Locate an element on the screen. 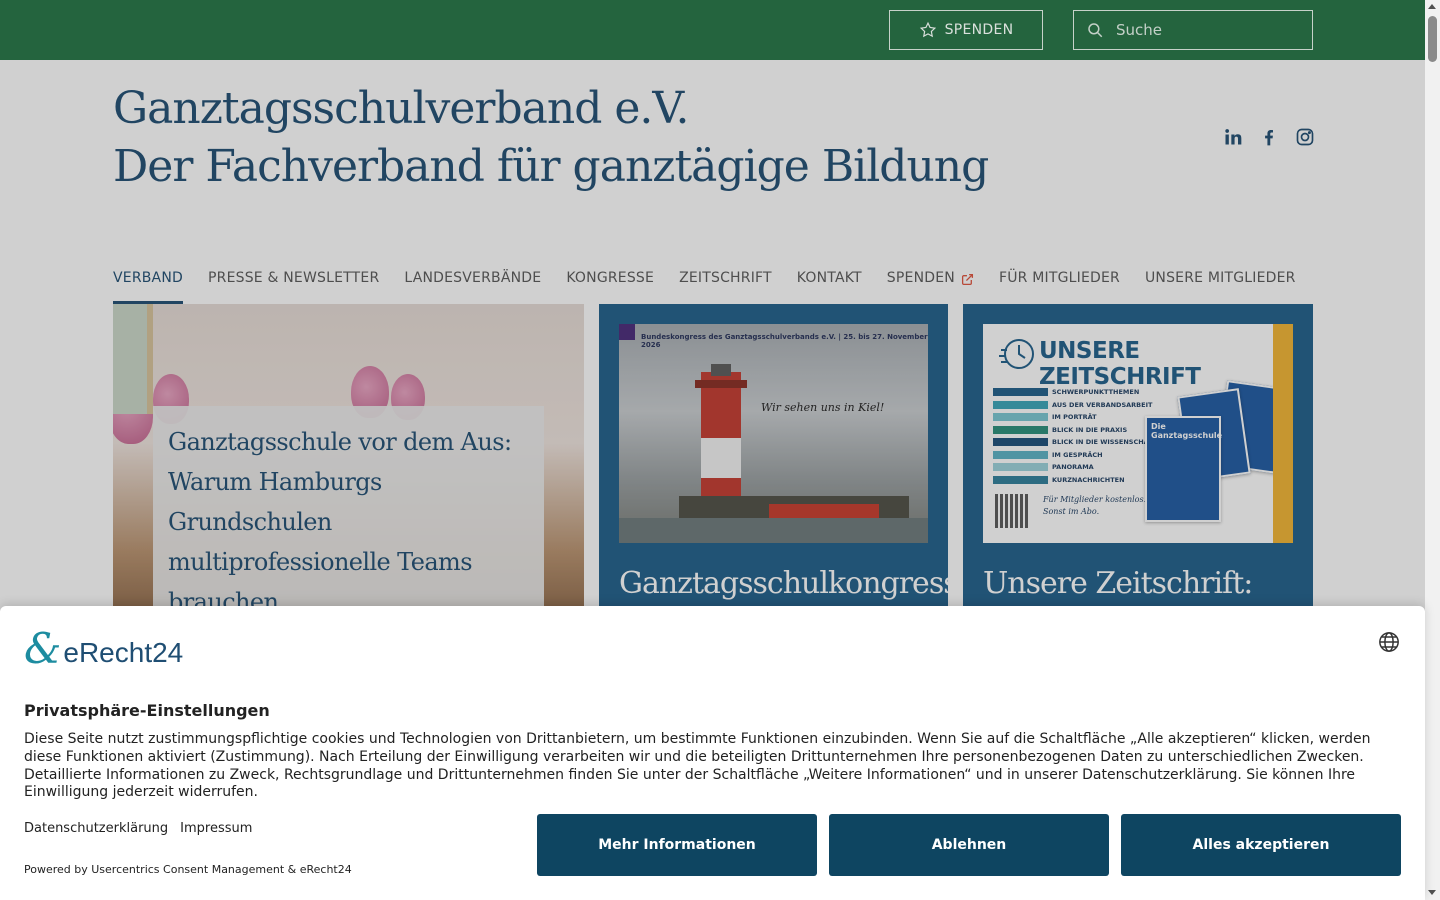 Image resolution: width=1440 pixels, height=900 pixels. linkedin-icon is located at coordinates (1233, 137).